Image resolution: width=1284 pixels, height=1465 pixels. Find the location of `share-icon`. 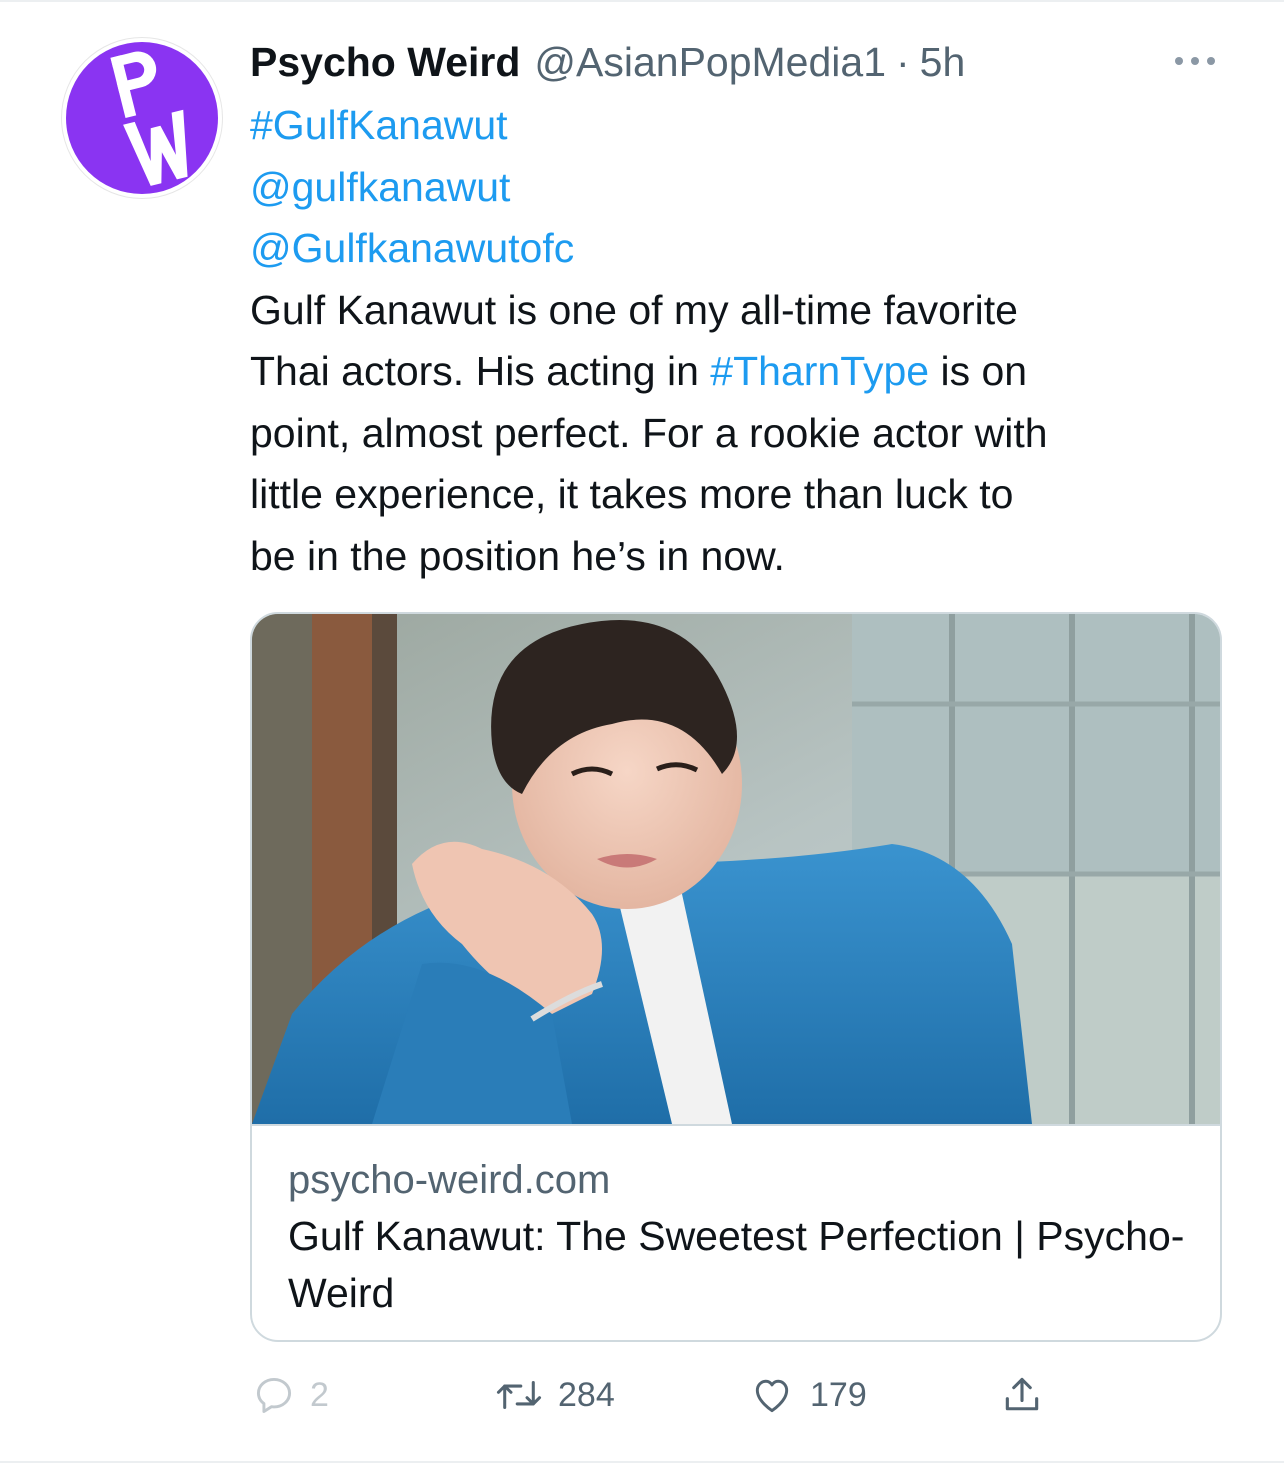

share-icon is located at coordinates (1022, 1394).